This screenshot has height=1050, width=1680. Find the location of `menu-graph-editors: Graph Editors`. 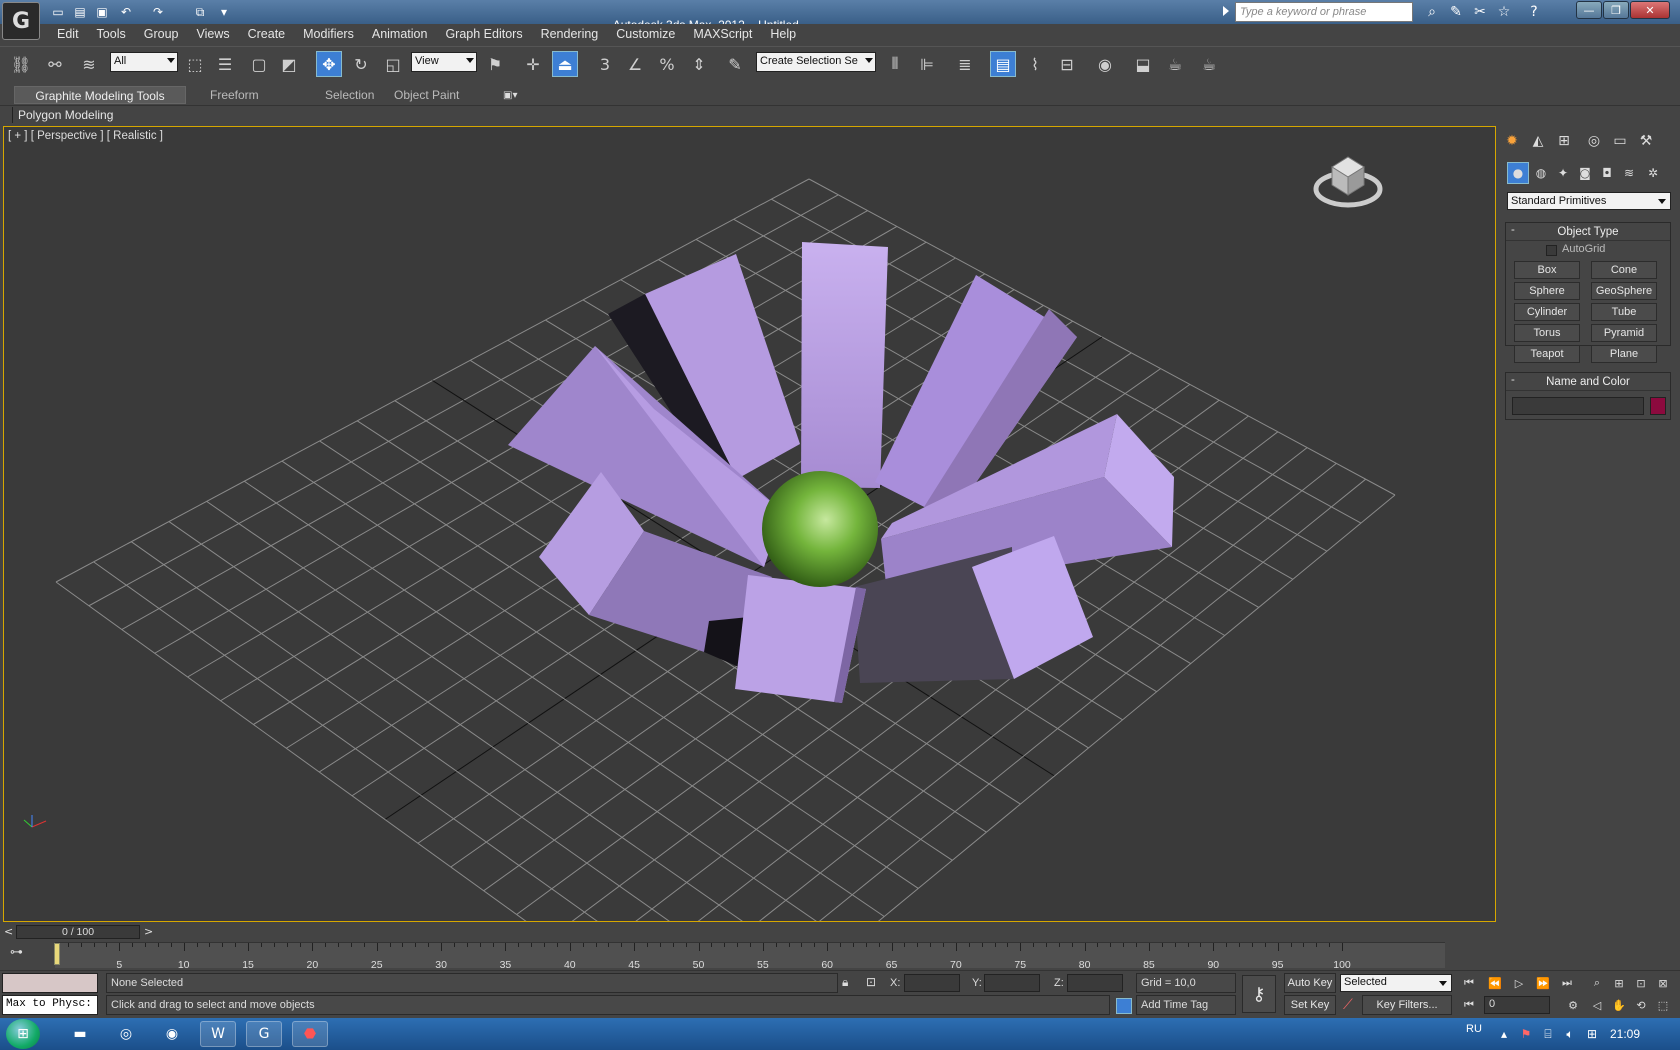

menu-graph-editors: Graph Editors is located at coordinates (483, 35).